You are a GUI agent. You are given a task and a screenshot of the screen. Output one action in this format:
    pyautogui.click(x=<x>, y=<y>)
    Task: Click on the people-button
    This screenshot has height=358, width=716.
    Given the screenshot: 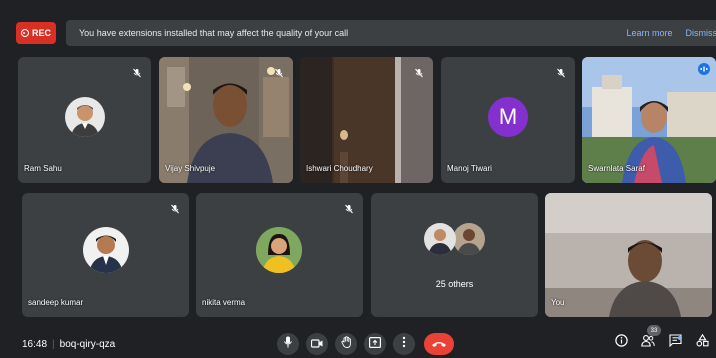 What is the action you would take?
    pyautogui.click(x=648, y=343)
    